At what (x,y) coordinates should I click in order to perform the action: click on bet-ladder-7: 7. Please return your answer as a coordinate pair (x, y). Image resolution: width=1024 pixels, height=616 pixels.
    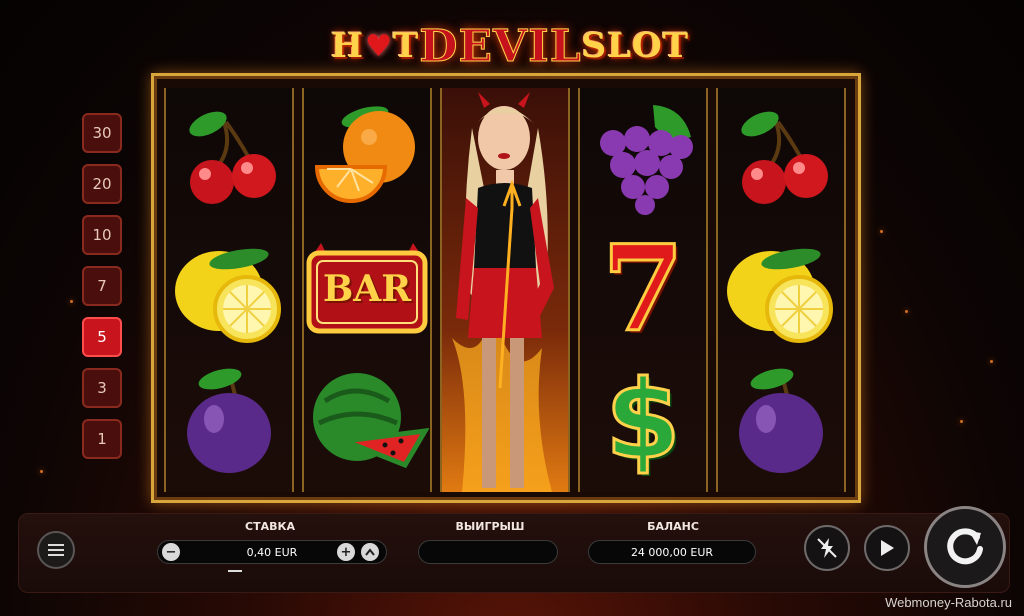
    Looking at the image, I should click on (102, 286).